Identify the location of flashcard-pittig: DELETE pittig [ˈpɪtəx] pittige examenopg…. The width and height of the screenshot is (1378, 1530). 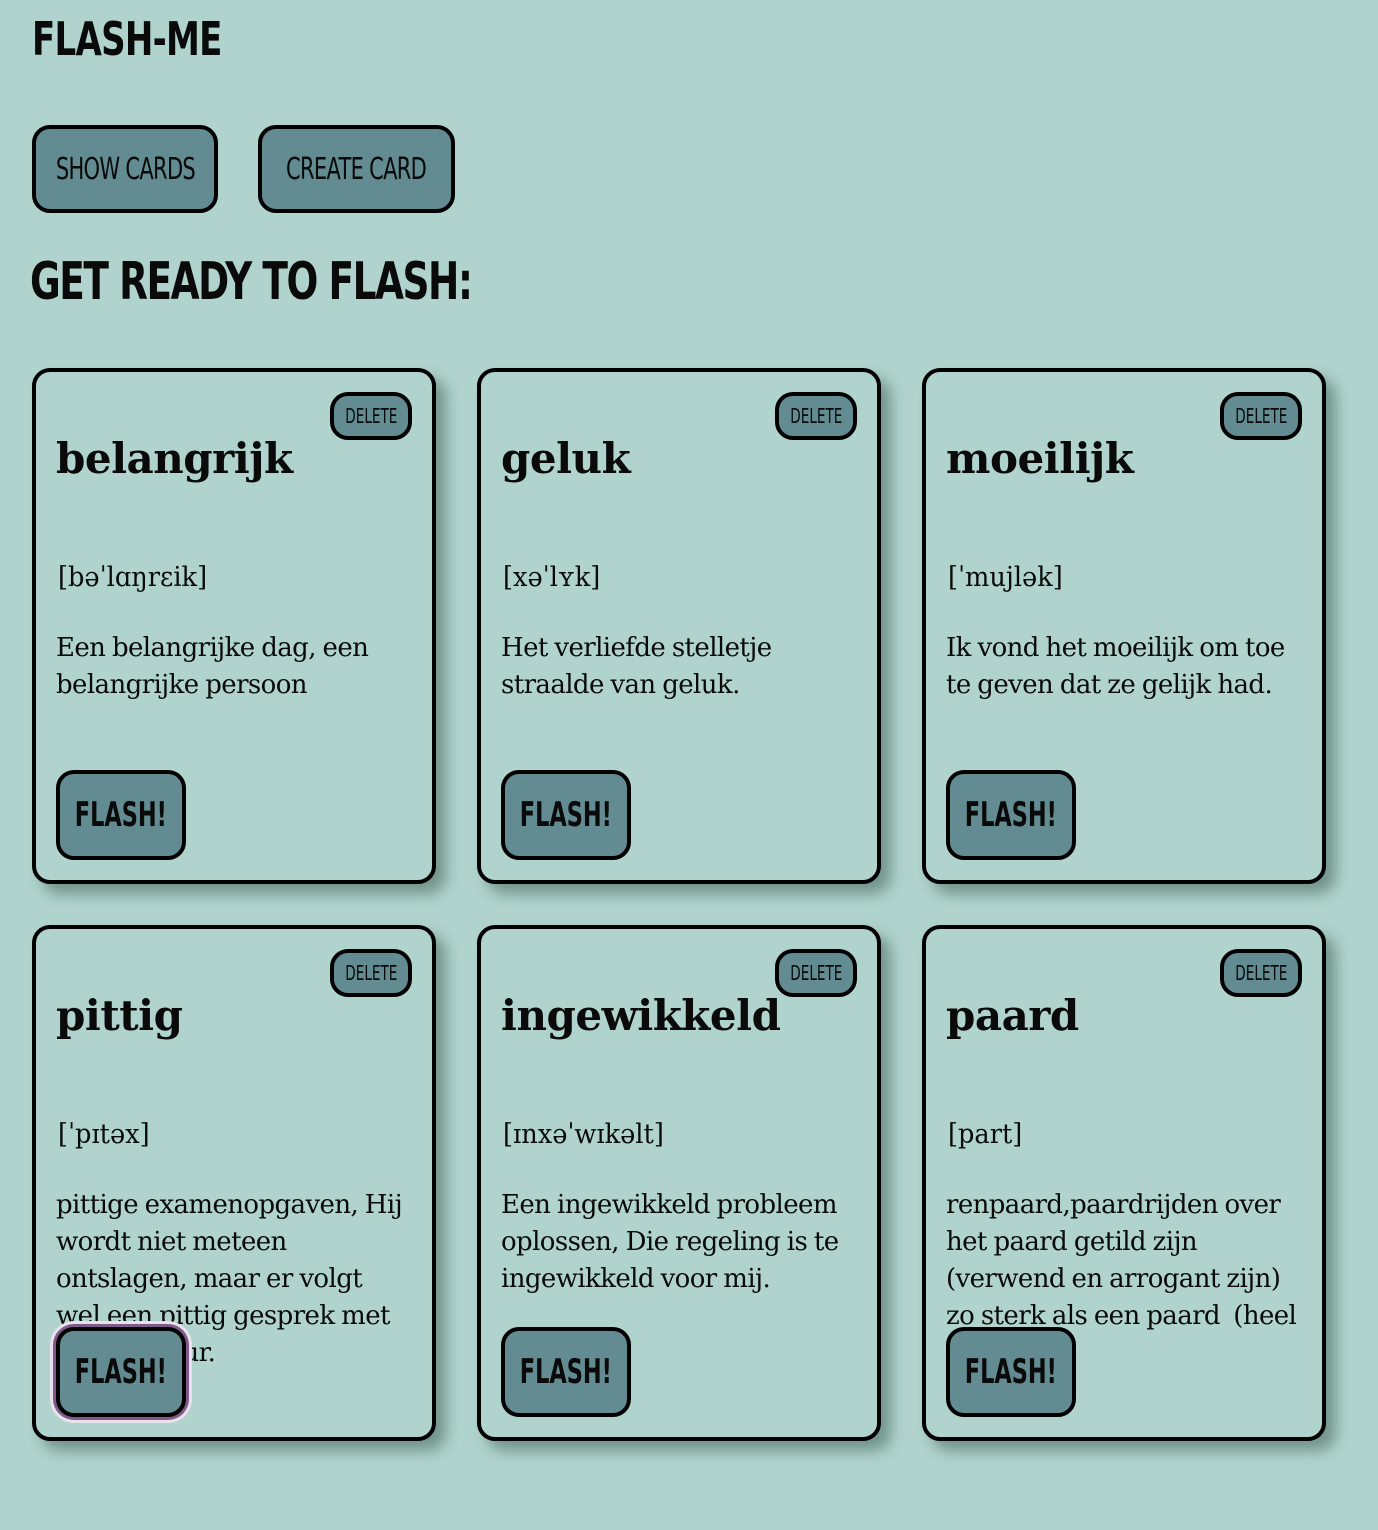
(234, 1183).